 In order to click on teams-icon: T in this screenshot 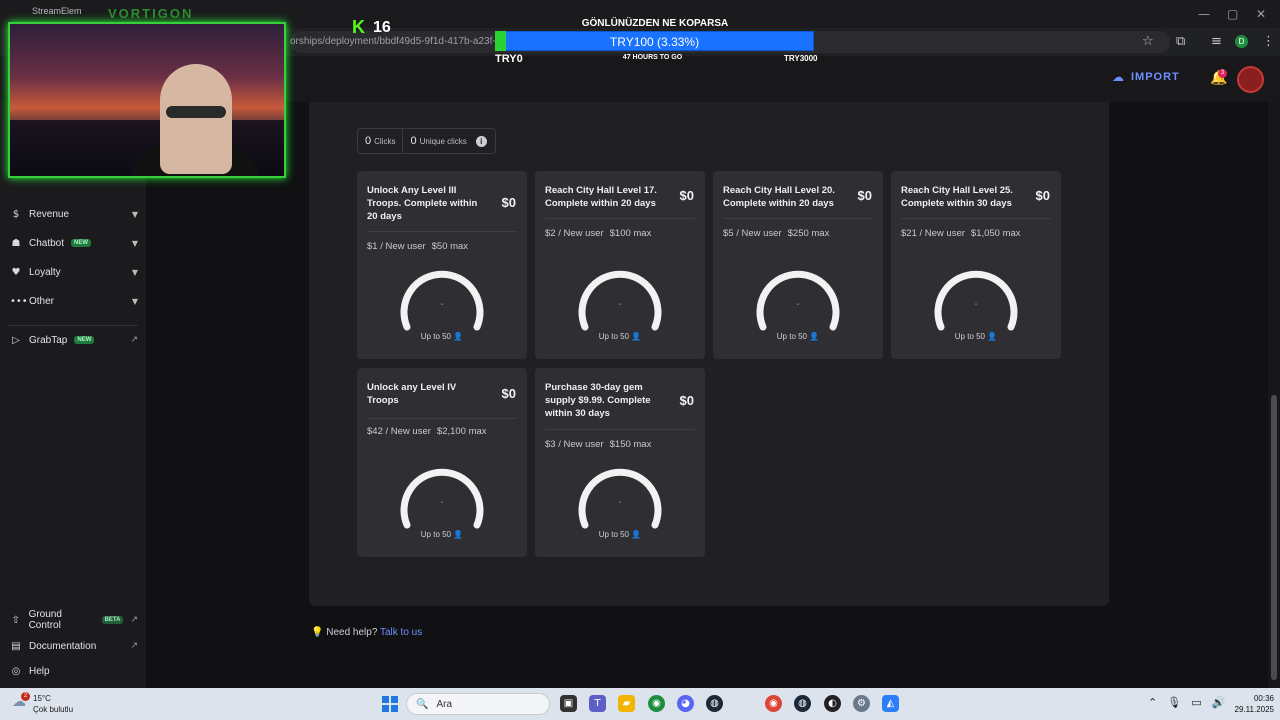, I will do `click(597, 703)`.